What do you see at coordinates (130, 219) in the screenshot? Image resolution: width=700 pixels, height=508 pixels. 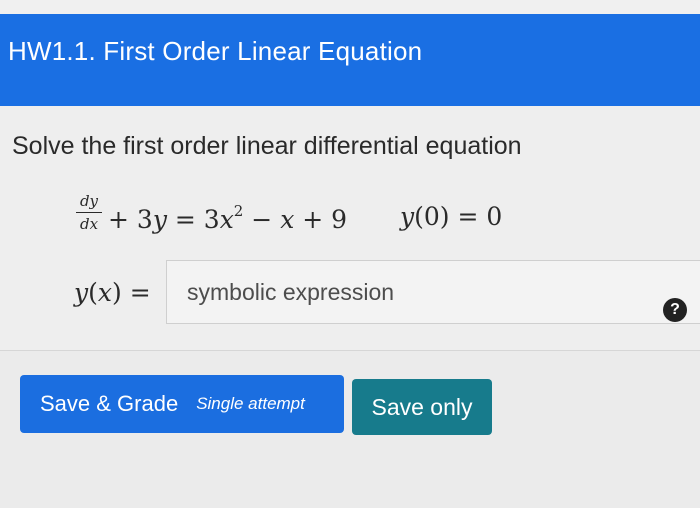 I see `eq-part1: + 3` at bounding box center [130, 219].